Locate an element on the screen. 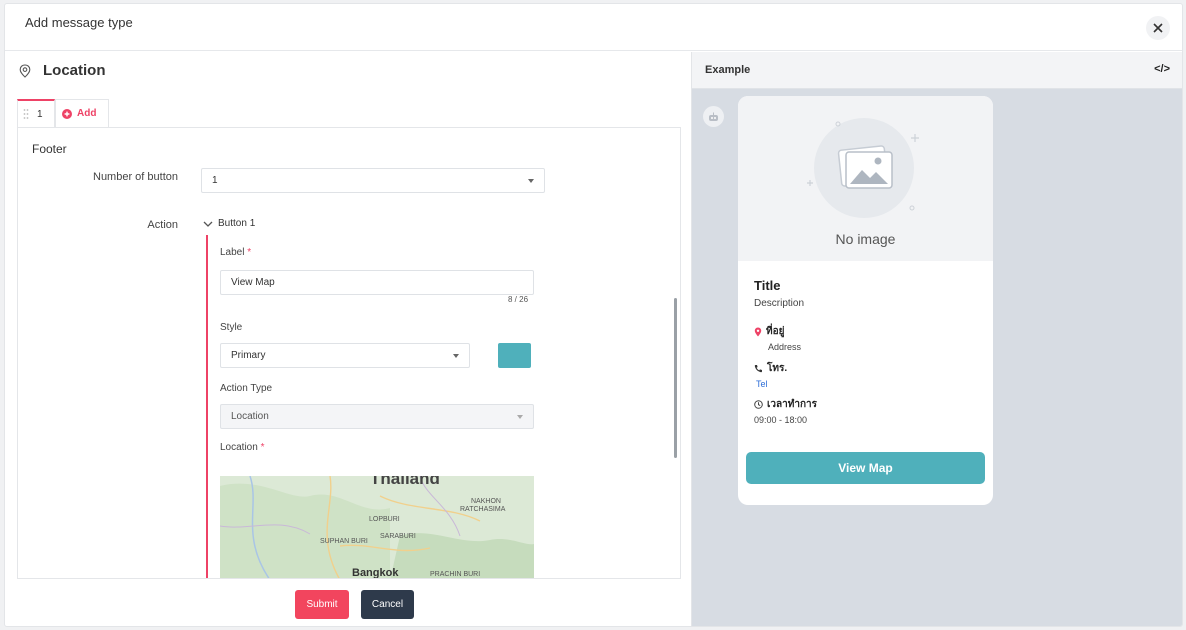  map-label-suphan-buri: SUPHAN BURI is located at coordinates (344, 541).